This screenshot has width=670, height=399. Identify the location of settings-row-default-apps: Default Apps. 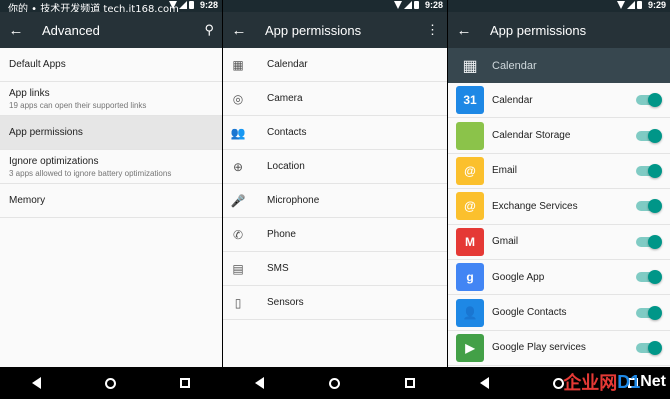
(111, 65).